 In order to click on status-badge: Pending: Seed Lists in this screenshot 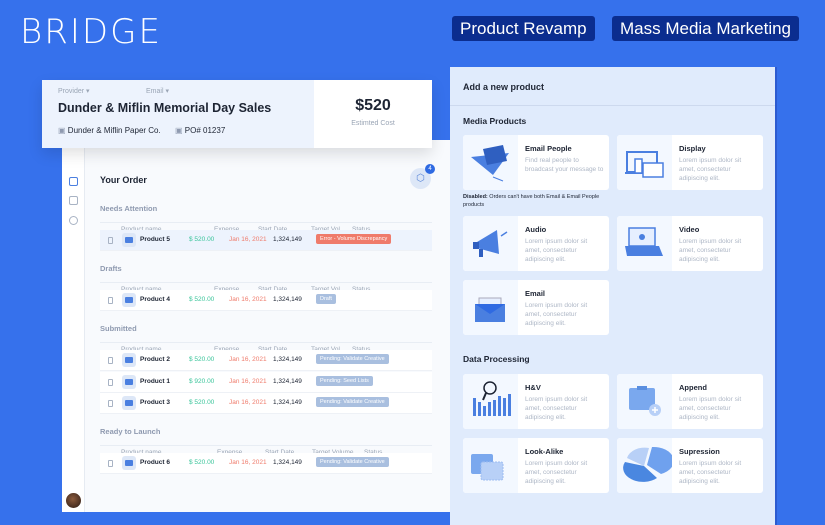, I will do `click(344, 380)`.